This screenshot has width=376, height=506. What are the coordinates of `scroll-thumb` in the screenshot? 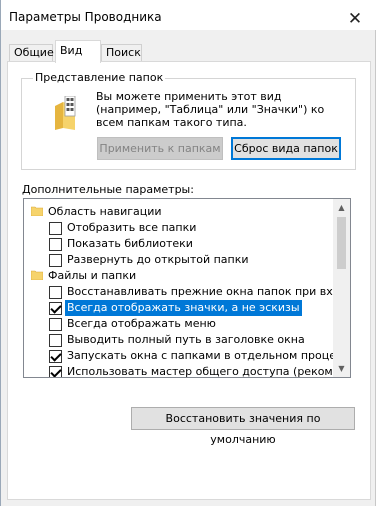 It's located at (341, 243).